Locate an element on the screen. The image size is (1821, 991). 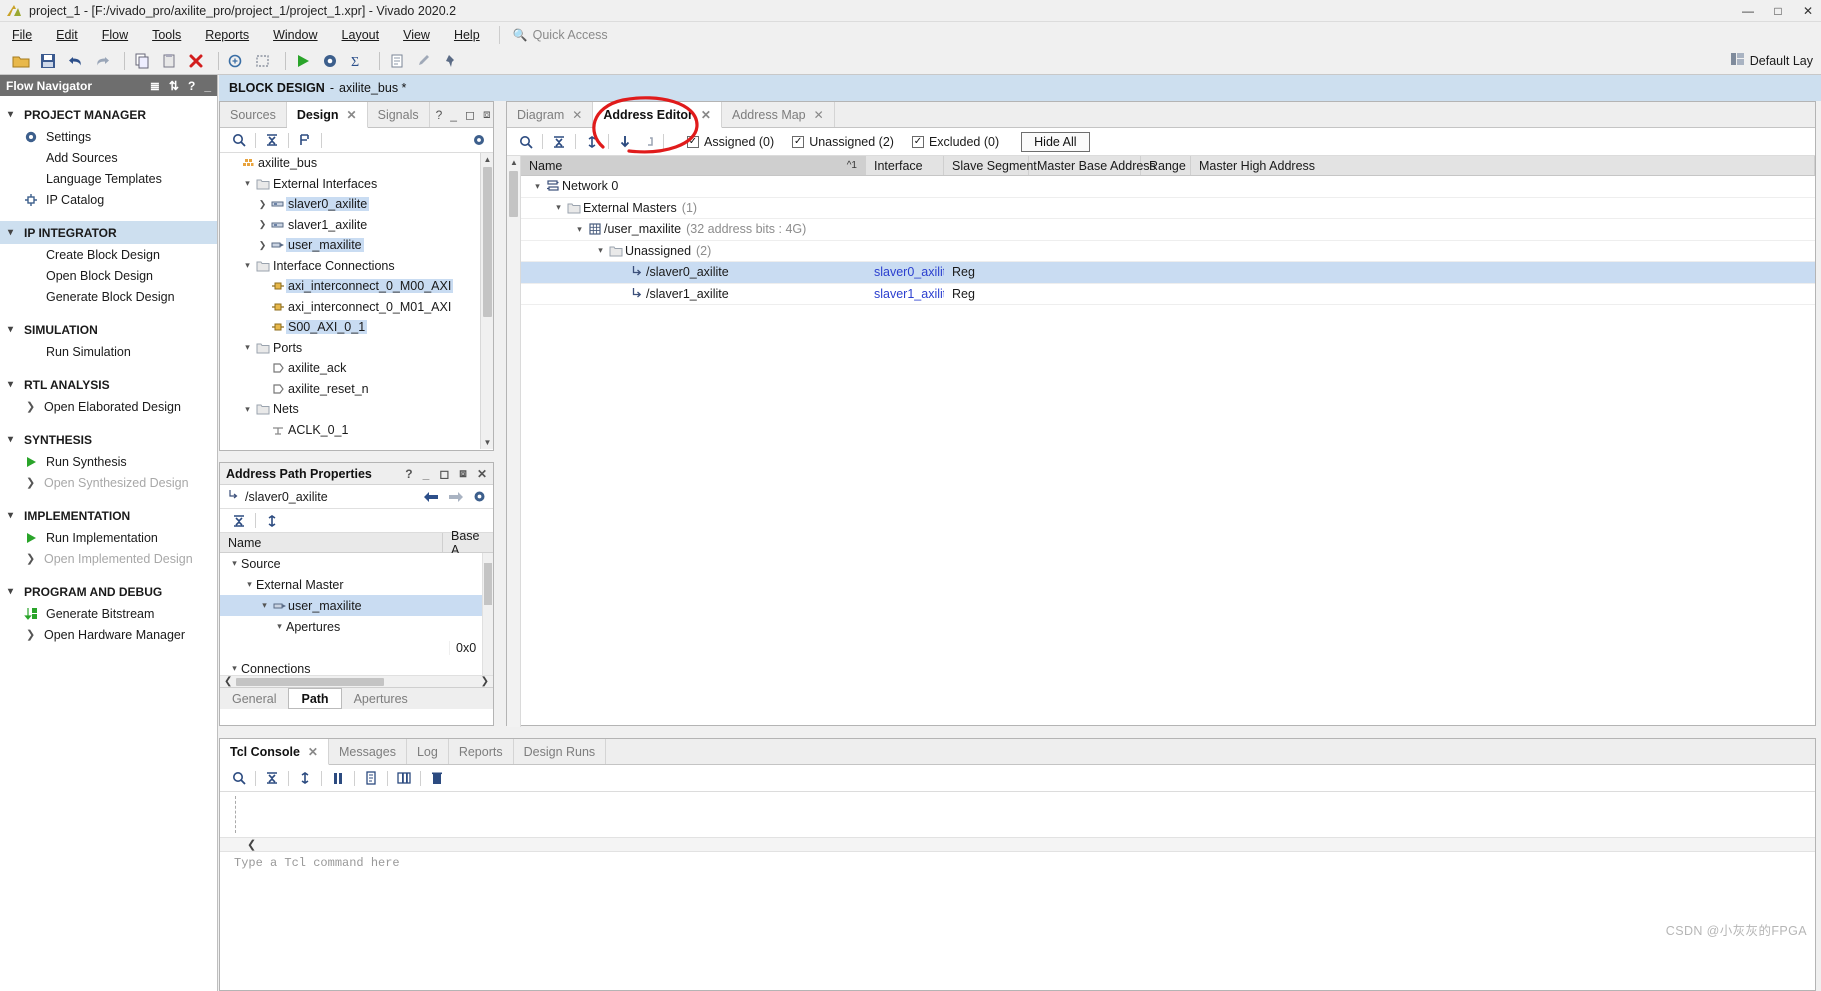
column-header-interface: Interface is located at coordinates (905, 165).